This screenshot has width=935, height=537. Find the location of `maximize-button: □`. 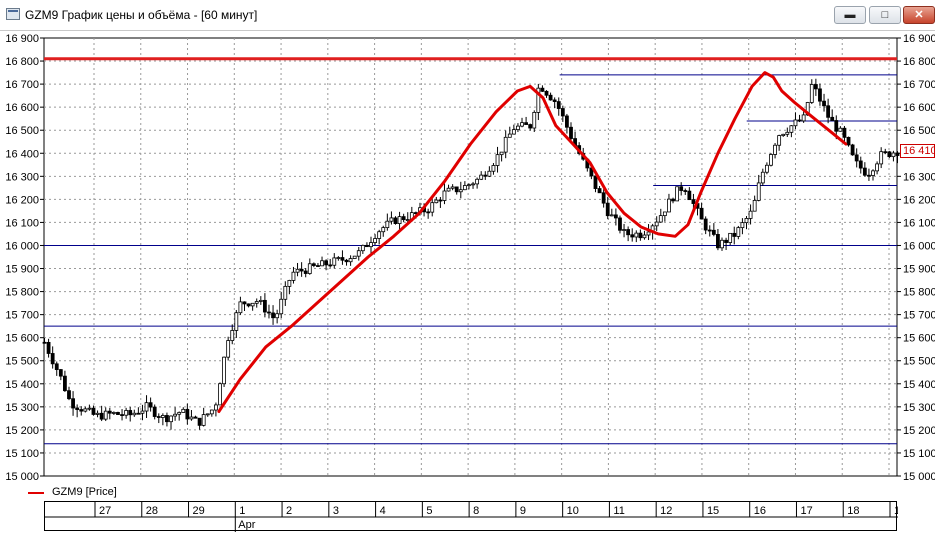

maximize-button: □ is located at coordinates (885, 15).